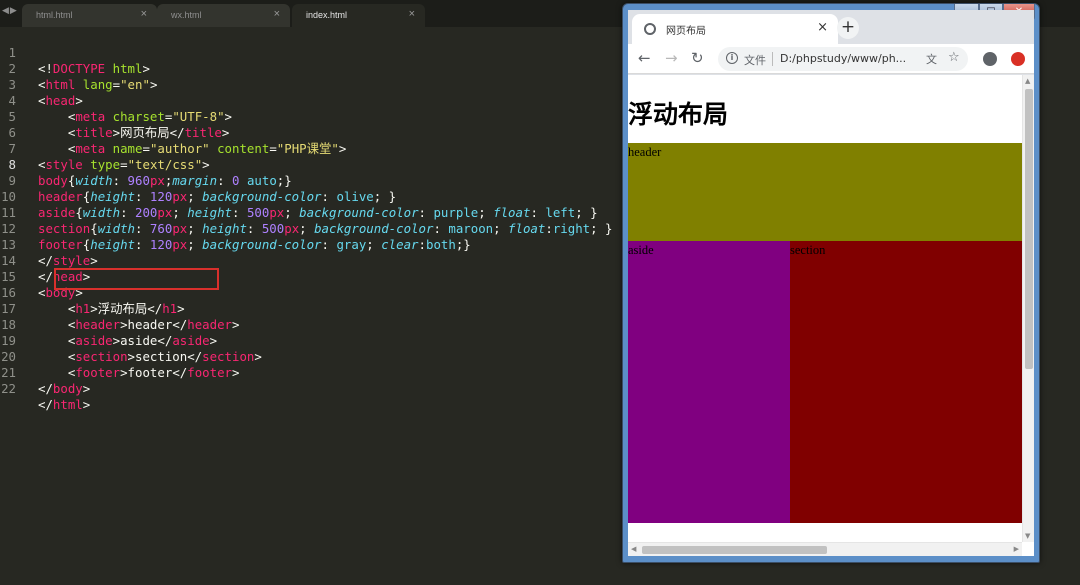 The image size is (1080, 585). Describe the element at coordinates (320, 68) in the screenshot. I see `code-line: 2 <html lang="en">` at that location.